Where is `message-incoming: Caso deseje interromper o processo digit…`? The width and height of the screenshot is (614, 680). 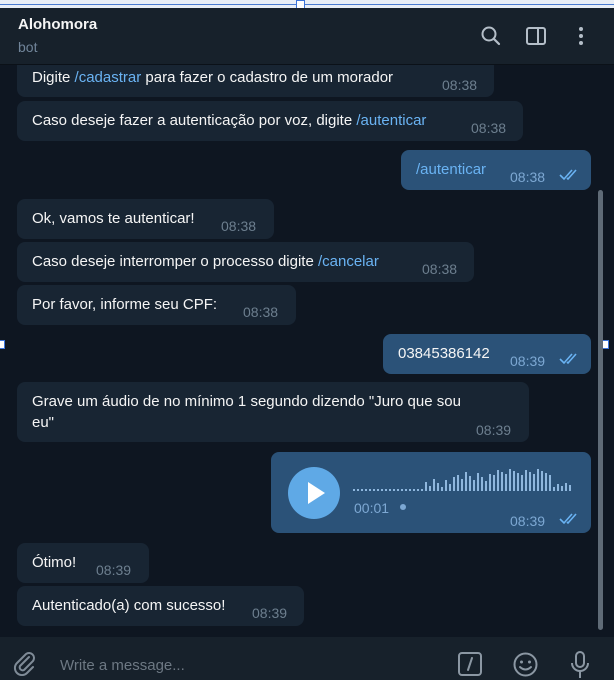 message-incoming: Caso deseje interromper o processo digit… is located at coordinates (245, 262).